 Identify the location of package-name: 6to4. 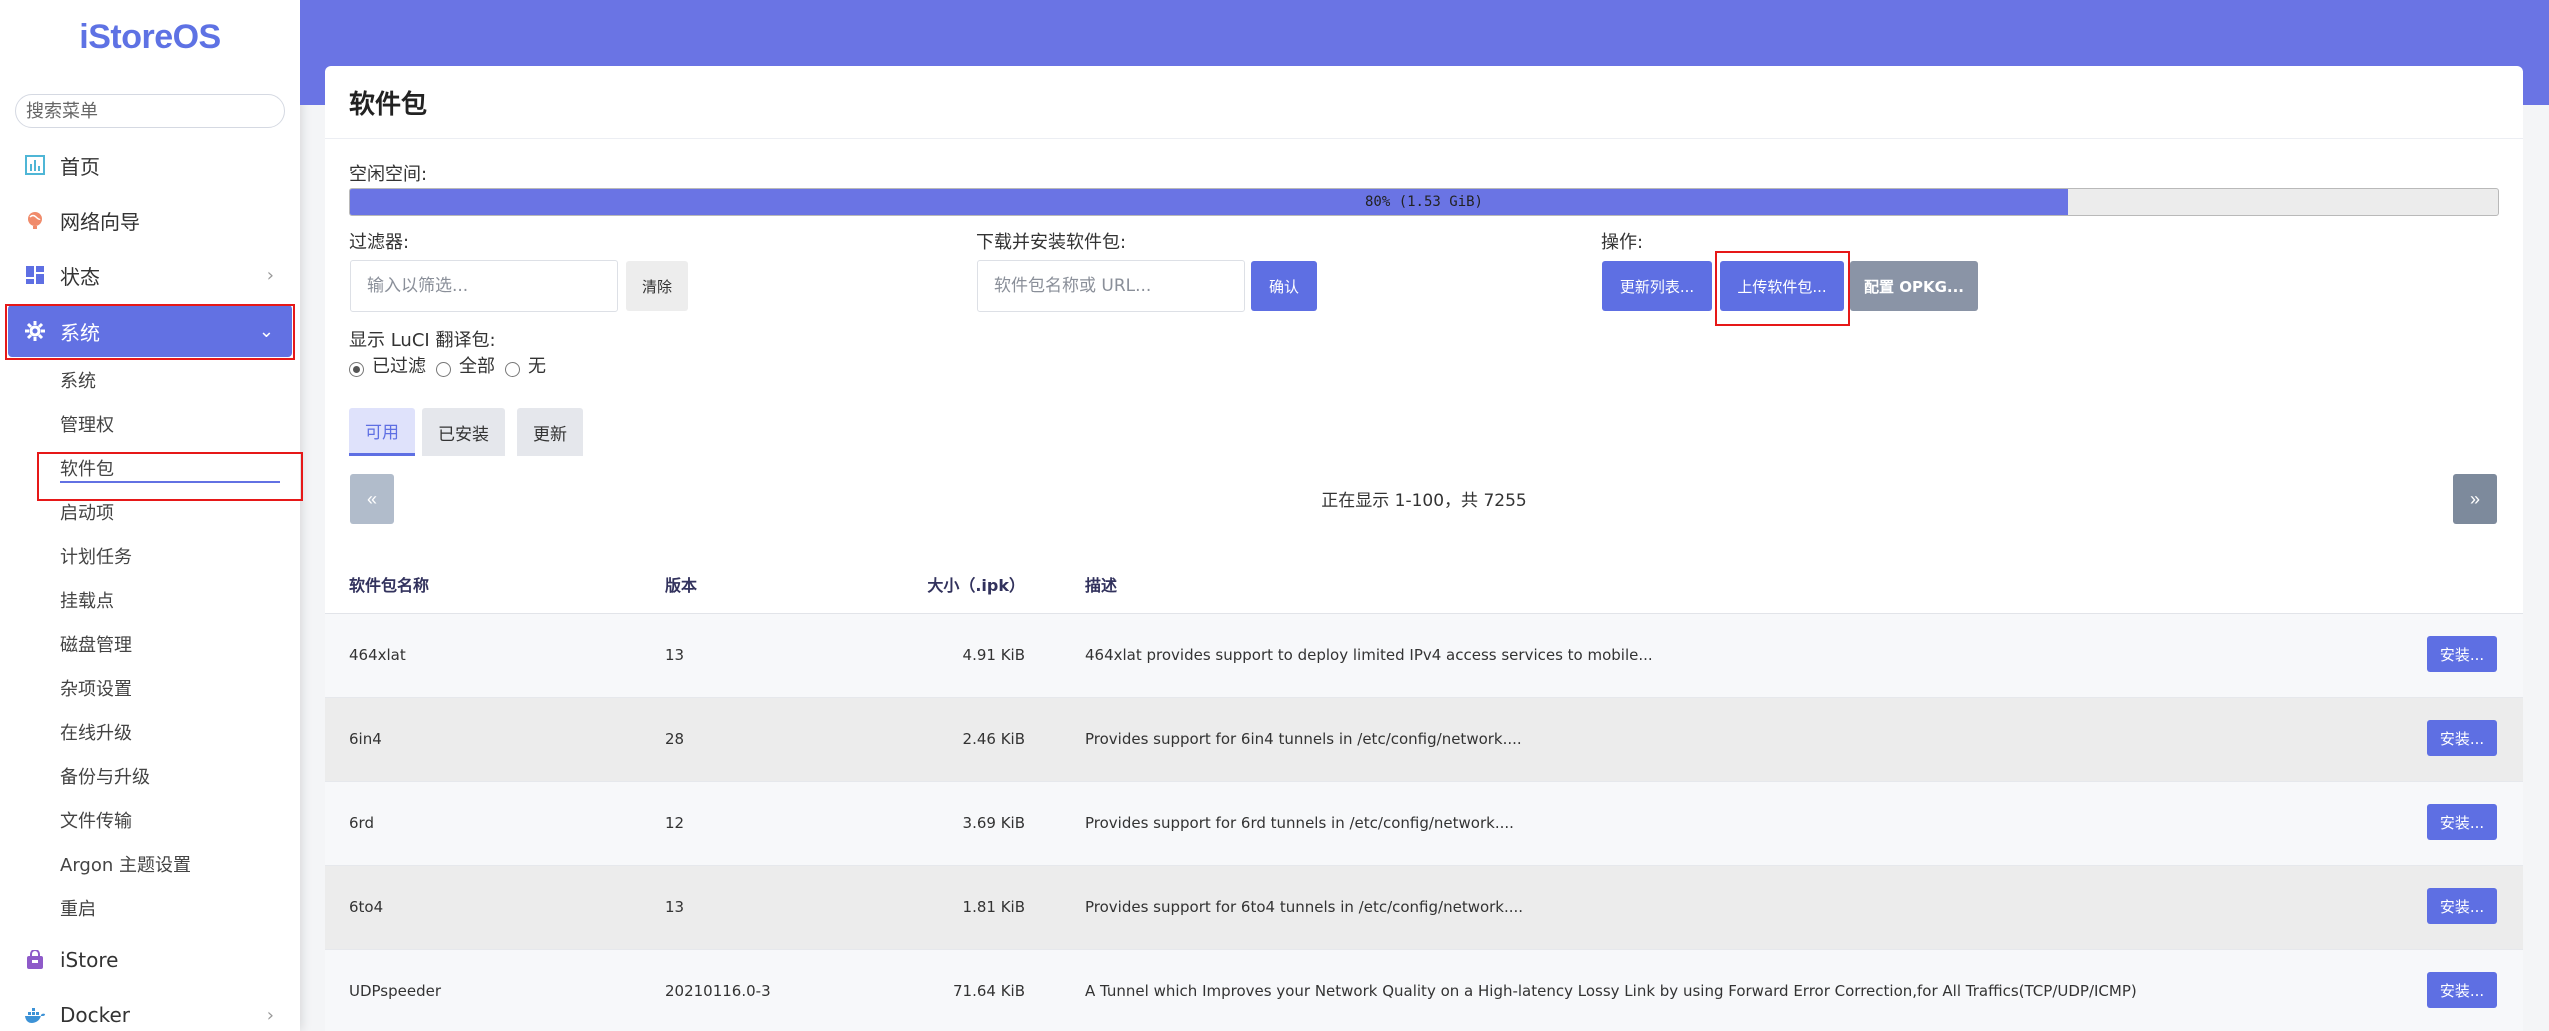
(366, 907).